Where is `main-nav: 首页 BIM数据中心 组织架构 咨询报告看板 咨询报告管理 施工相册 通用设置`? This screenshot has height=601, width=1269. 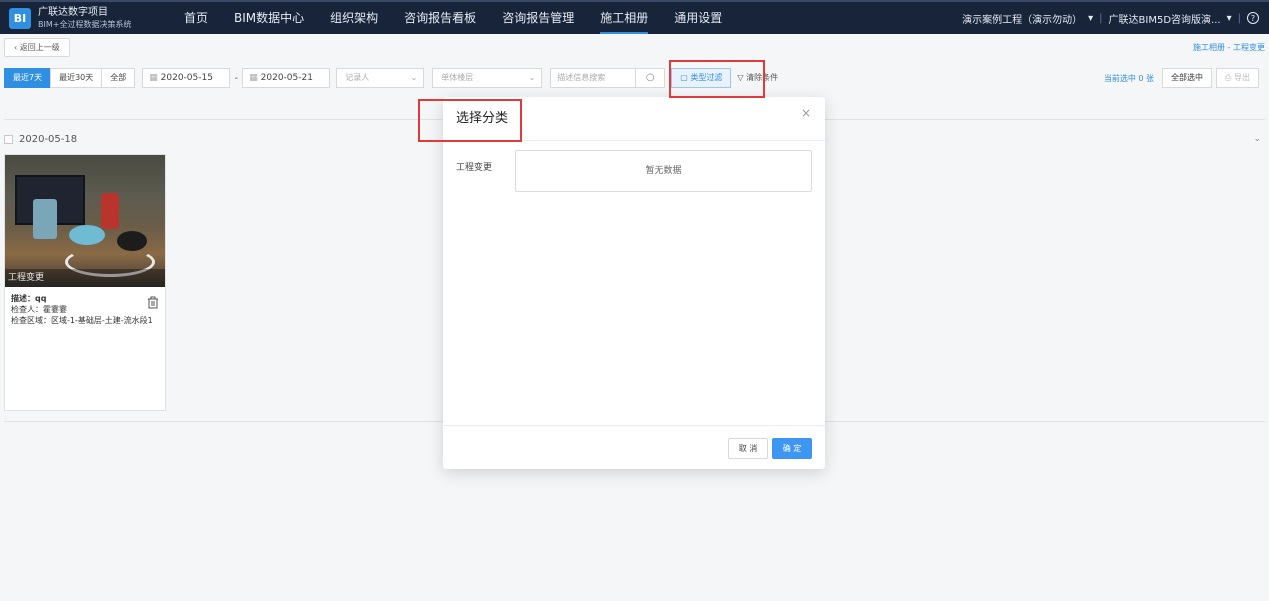
main-nav: 首页 BIM数据中心 组织架构 咨询报告看板 咨询报告管理 施工相册 通用设置 is located at coordinates (466, 18).